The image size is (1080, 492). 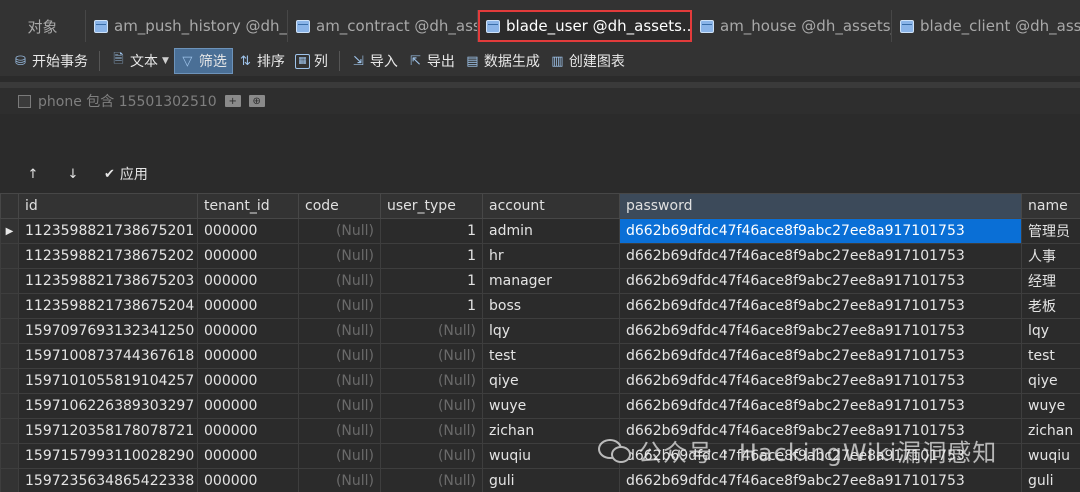 I want to click on cell-id: 1123598821738675203, so click(x=108, y=281).